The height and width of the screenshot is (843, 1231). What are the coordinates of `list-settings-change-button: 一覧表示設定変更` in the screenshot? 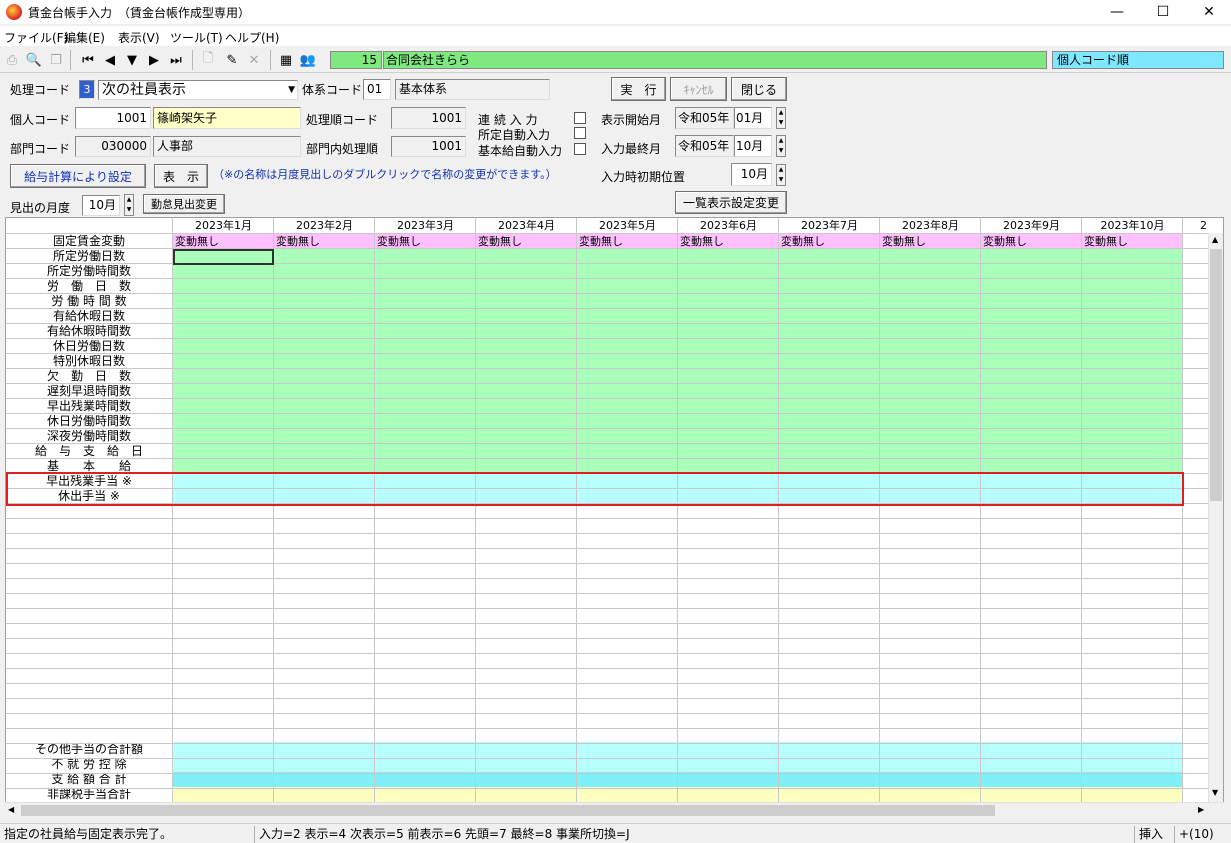 It's located at (731, 202).